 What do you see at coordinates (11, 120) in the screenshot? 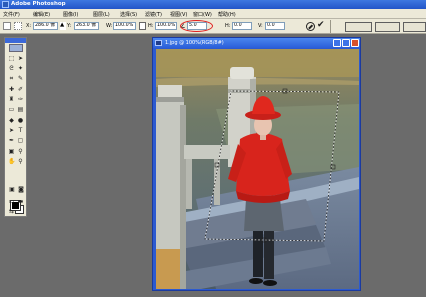
I see `blur-tool-icon: ◆` at bounding box center [11, 120].